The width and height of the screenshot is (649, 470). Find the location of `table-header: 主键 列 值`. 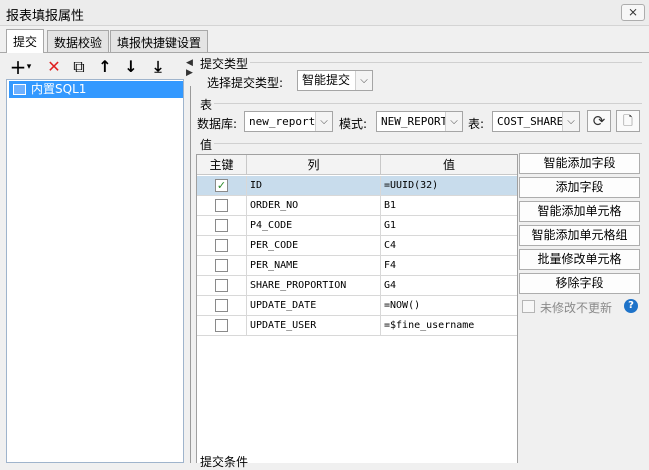

table-header: 主键 列 值 is located at coordinates (357, 165).